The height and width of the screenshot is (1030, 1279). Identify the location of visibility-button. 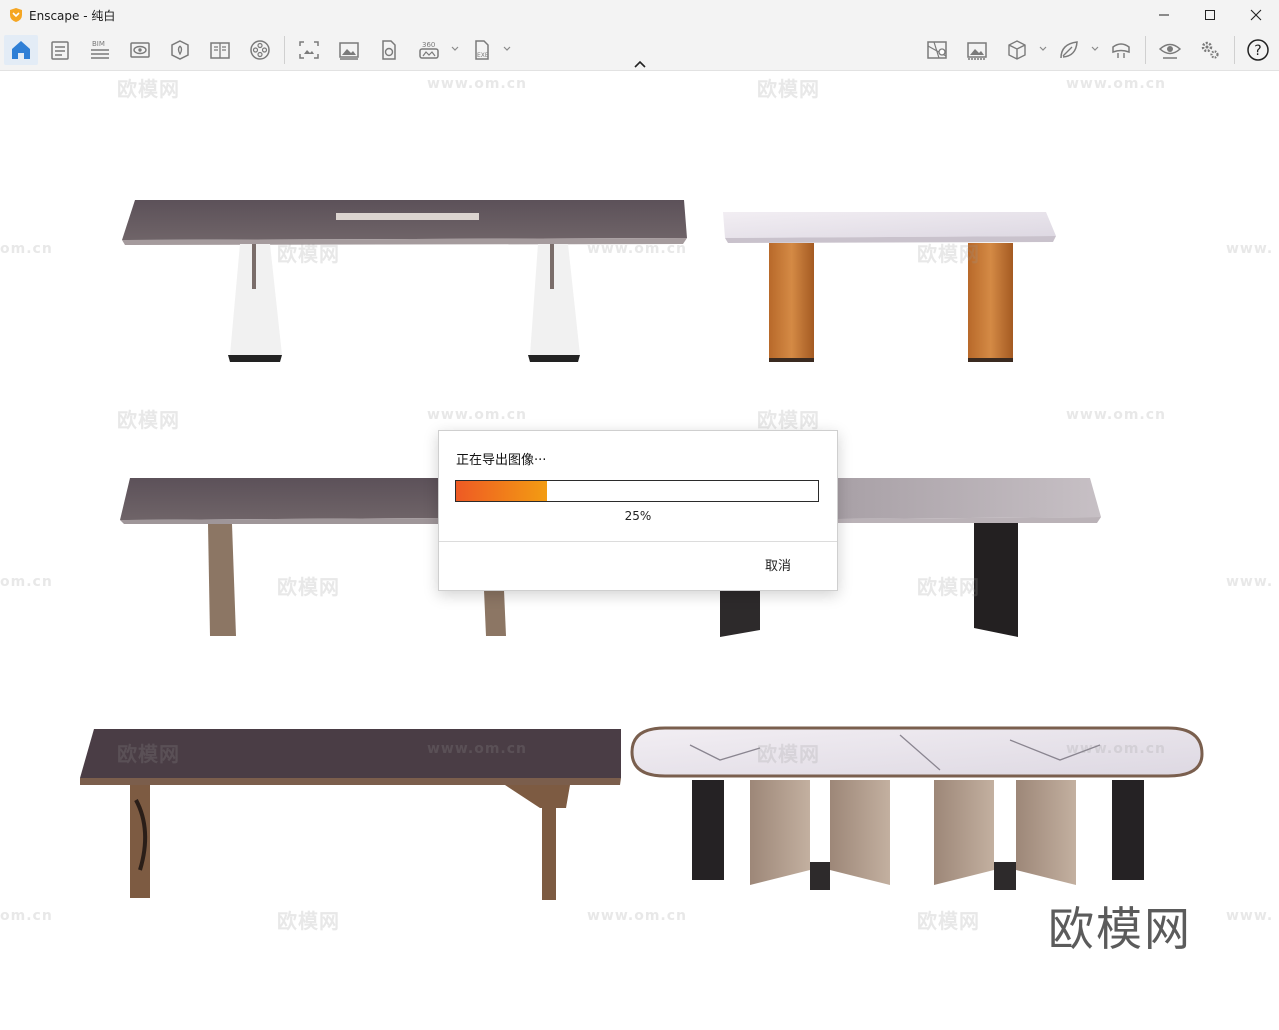
(1170, 50).